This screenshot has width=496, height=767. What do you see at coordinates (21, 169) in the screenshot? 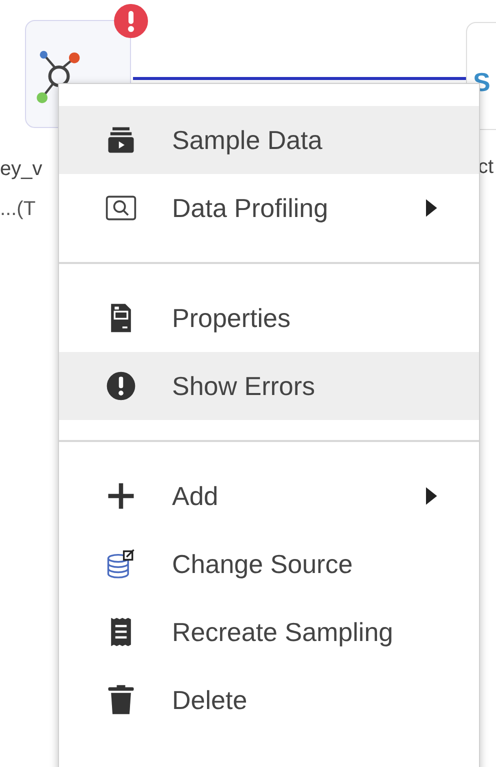
I see `node-label: ey_v` at bounding box center [21, 169].